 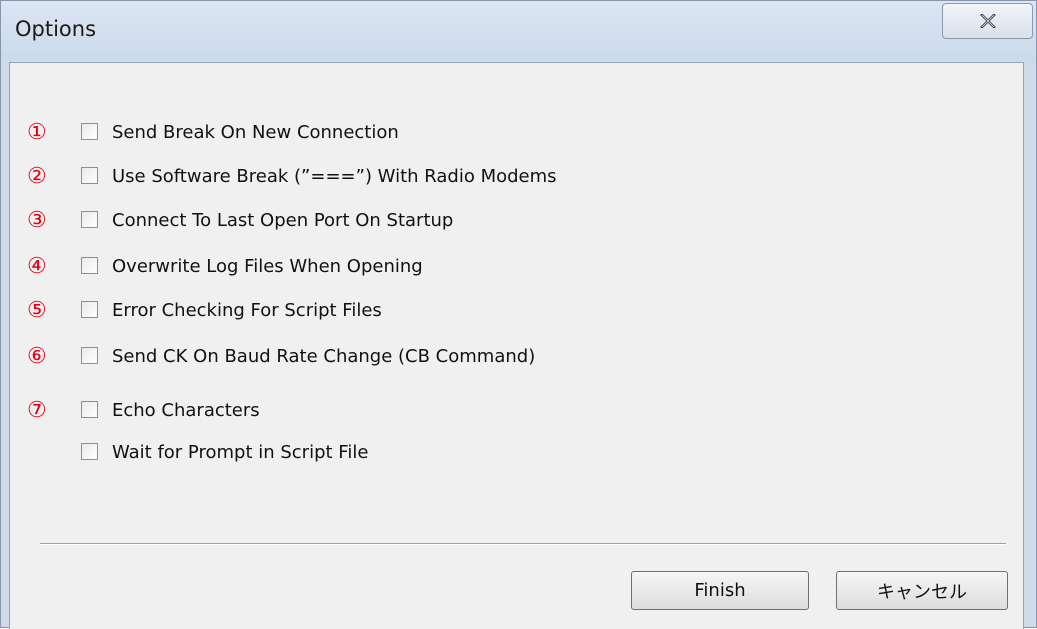 What do you see at coordinates (89, 355) in the screenshot?
I see `send-ck-checkbox` at bounding box center [89, 355].